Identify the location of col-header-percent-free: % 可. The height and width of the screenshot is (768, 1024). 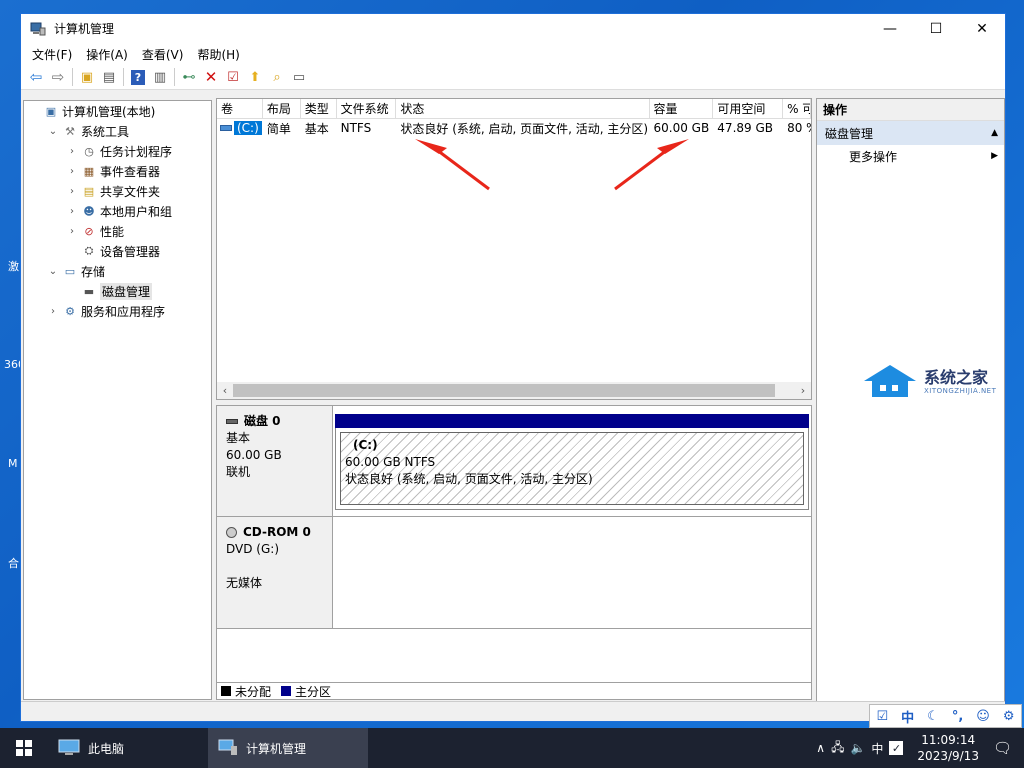
(797, 108).